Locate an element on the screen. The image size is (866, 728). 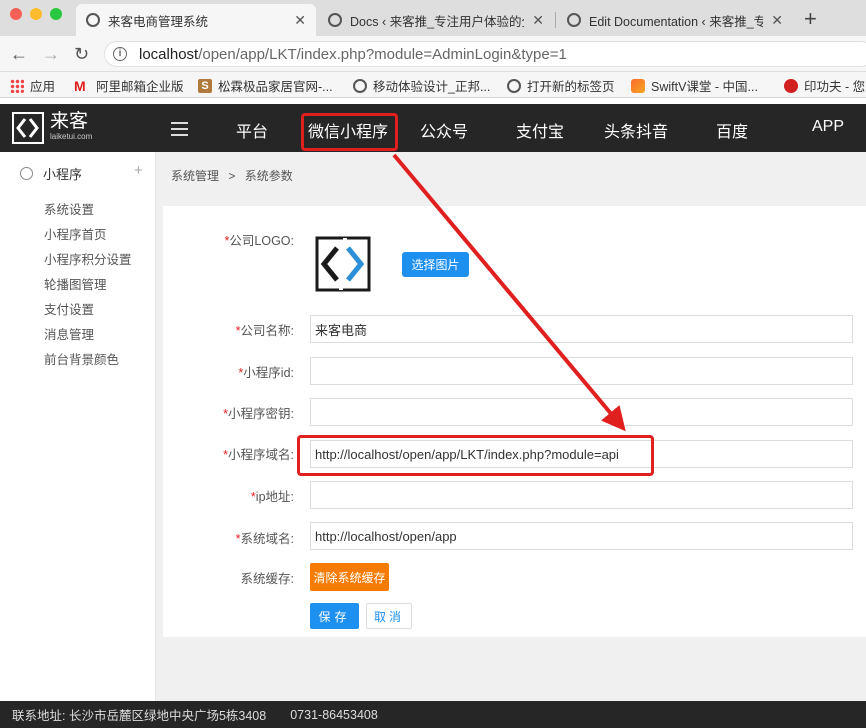
sidebar-group-miniprogram: 小程序 is located at coordinates (51, 173).